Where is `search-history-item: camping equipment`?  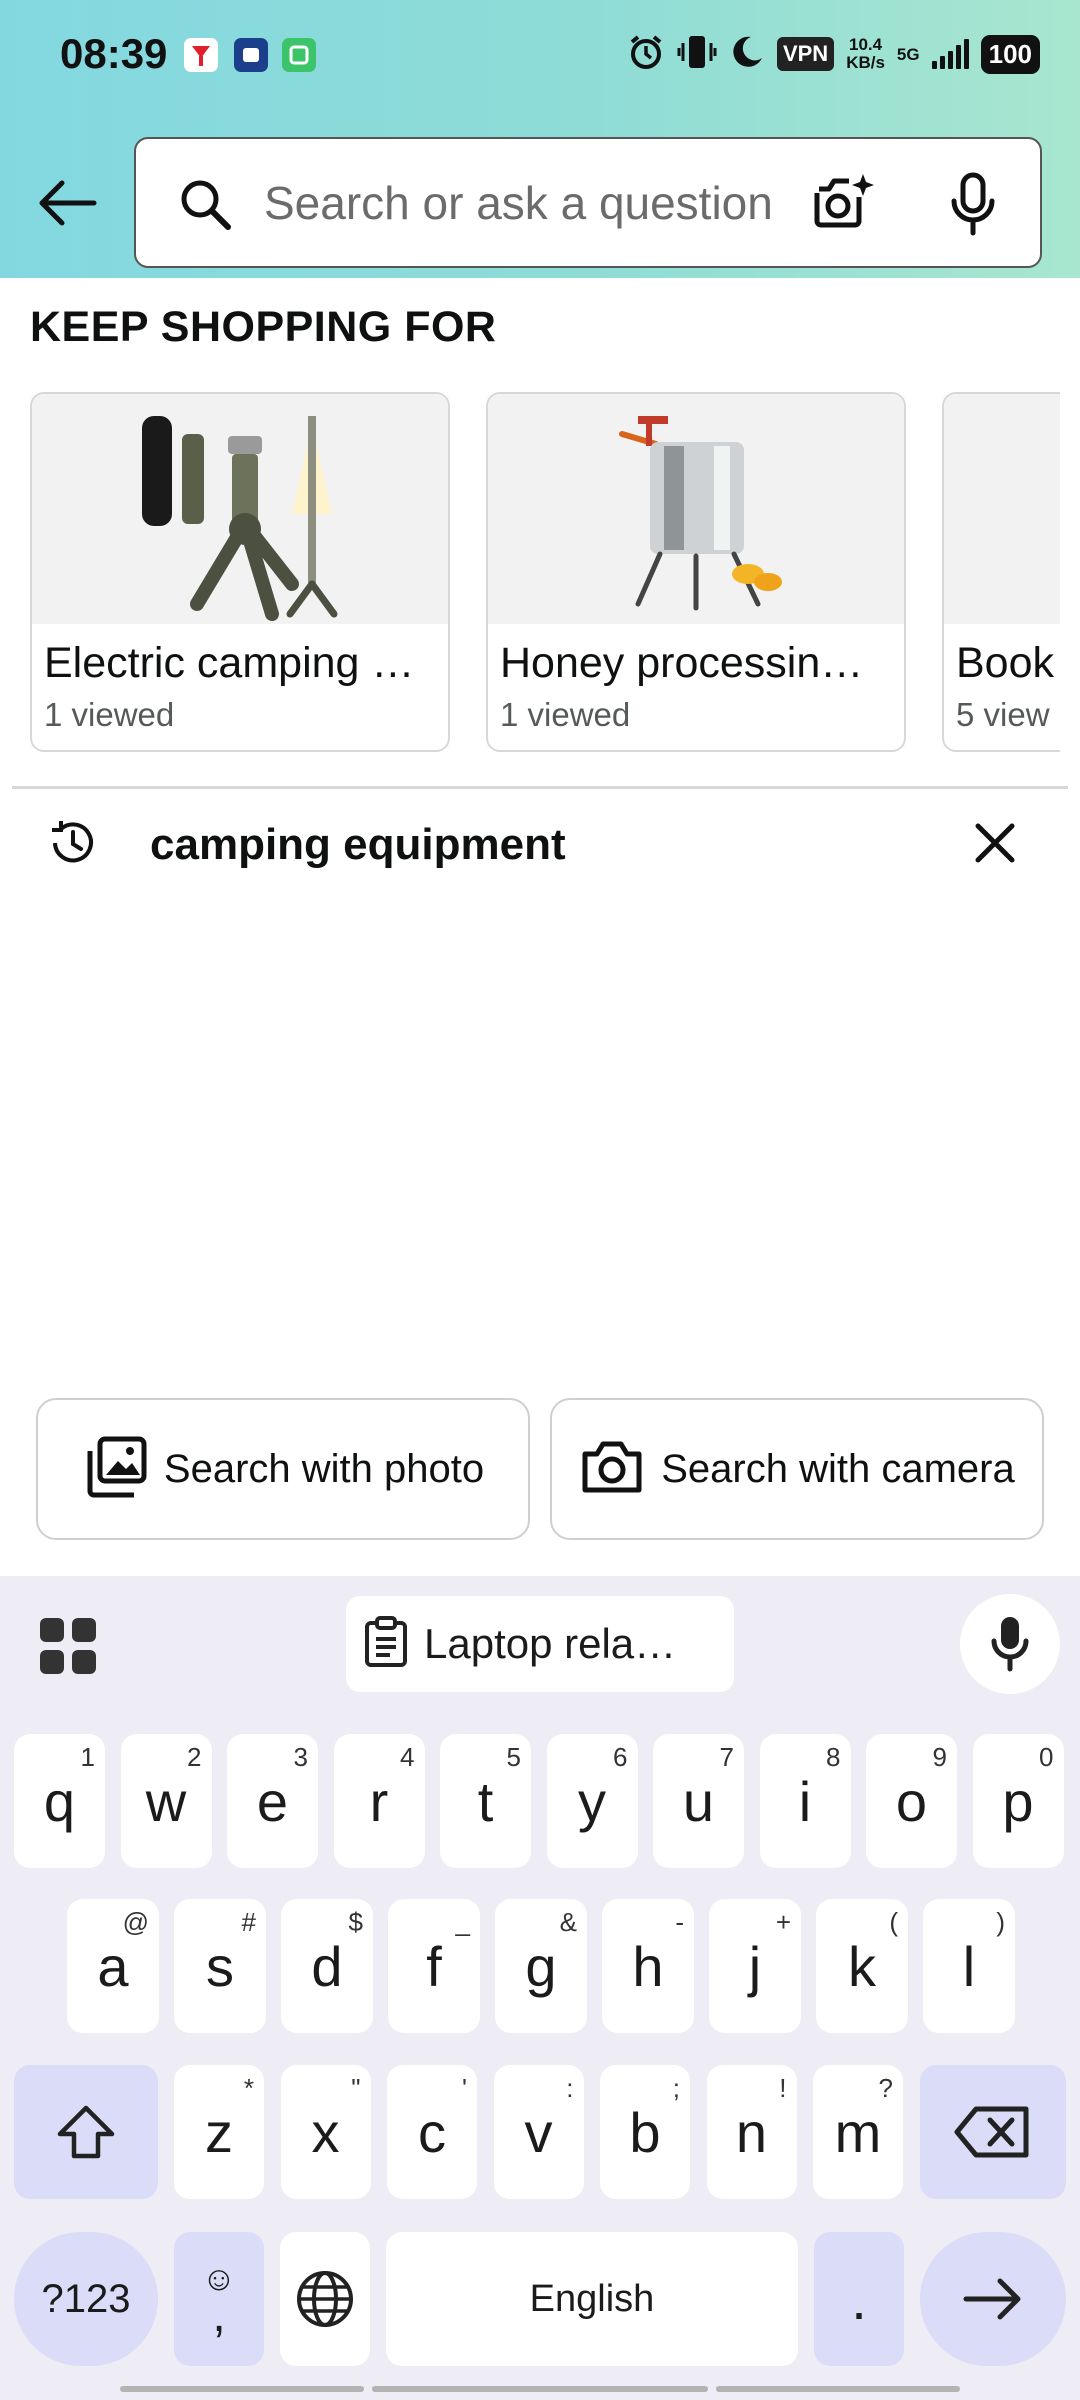 search-history-item: camping equipment is located at coordinates (540, 845).